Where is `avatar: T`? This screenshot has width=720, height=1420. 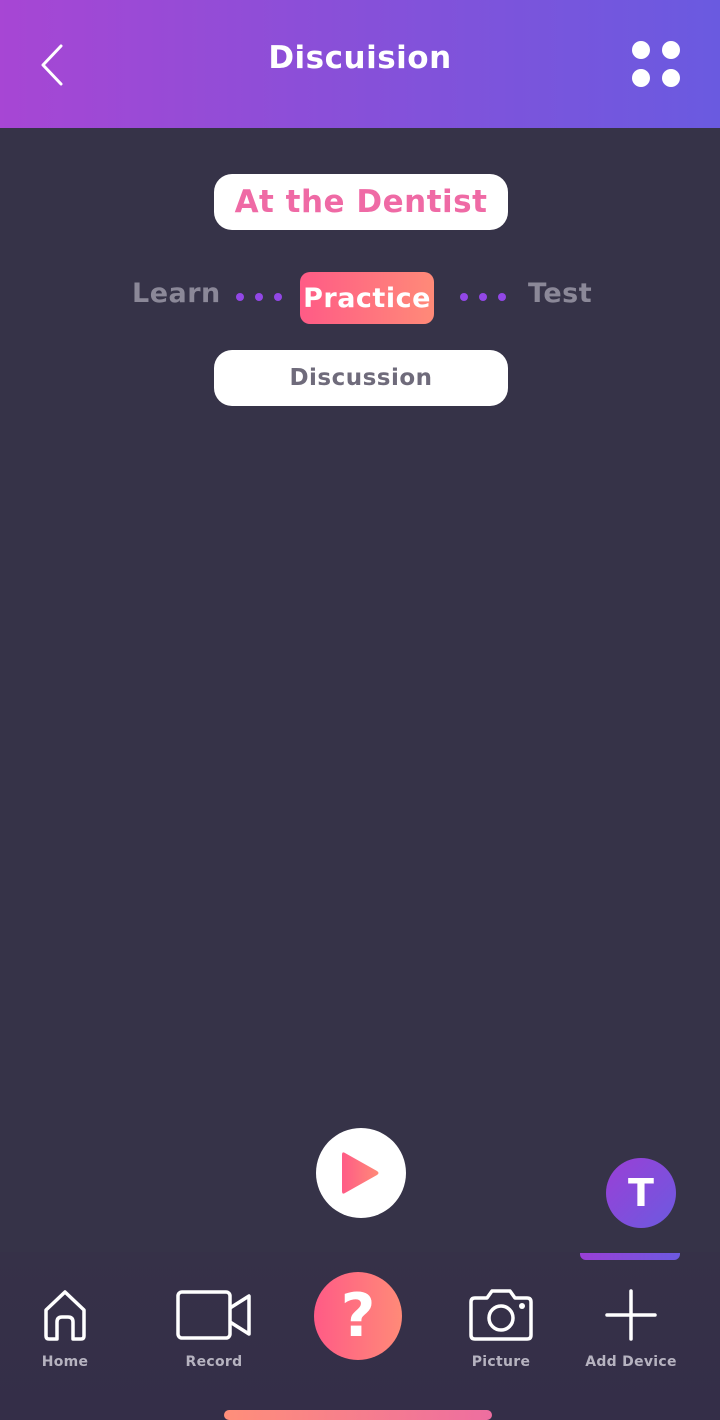
avatar: T is located at coordinates (641, 1193).